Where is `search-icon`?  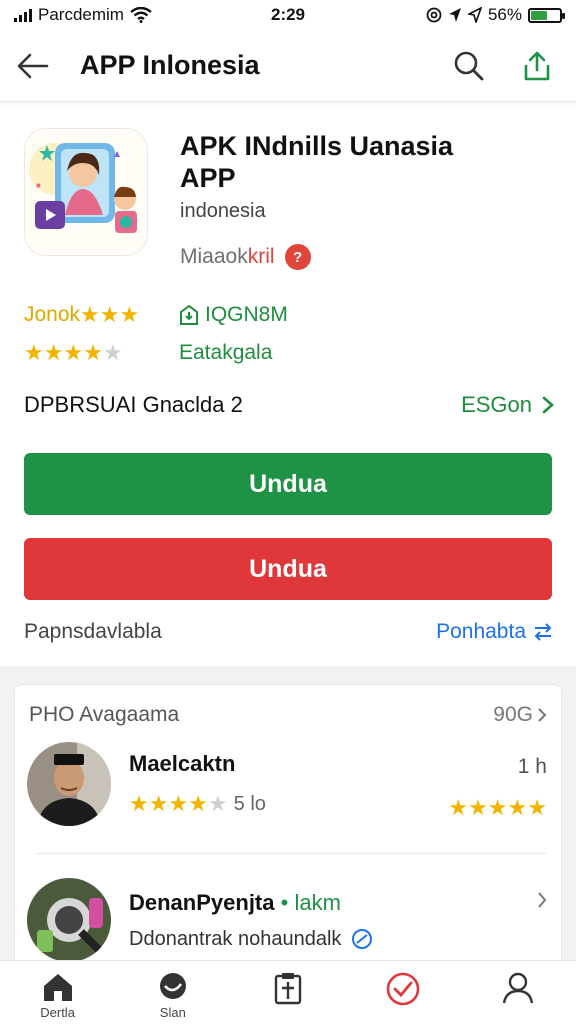
search-icon is located at coordinates (469, 65).